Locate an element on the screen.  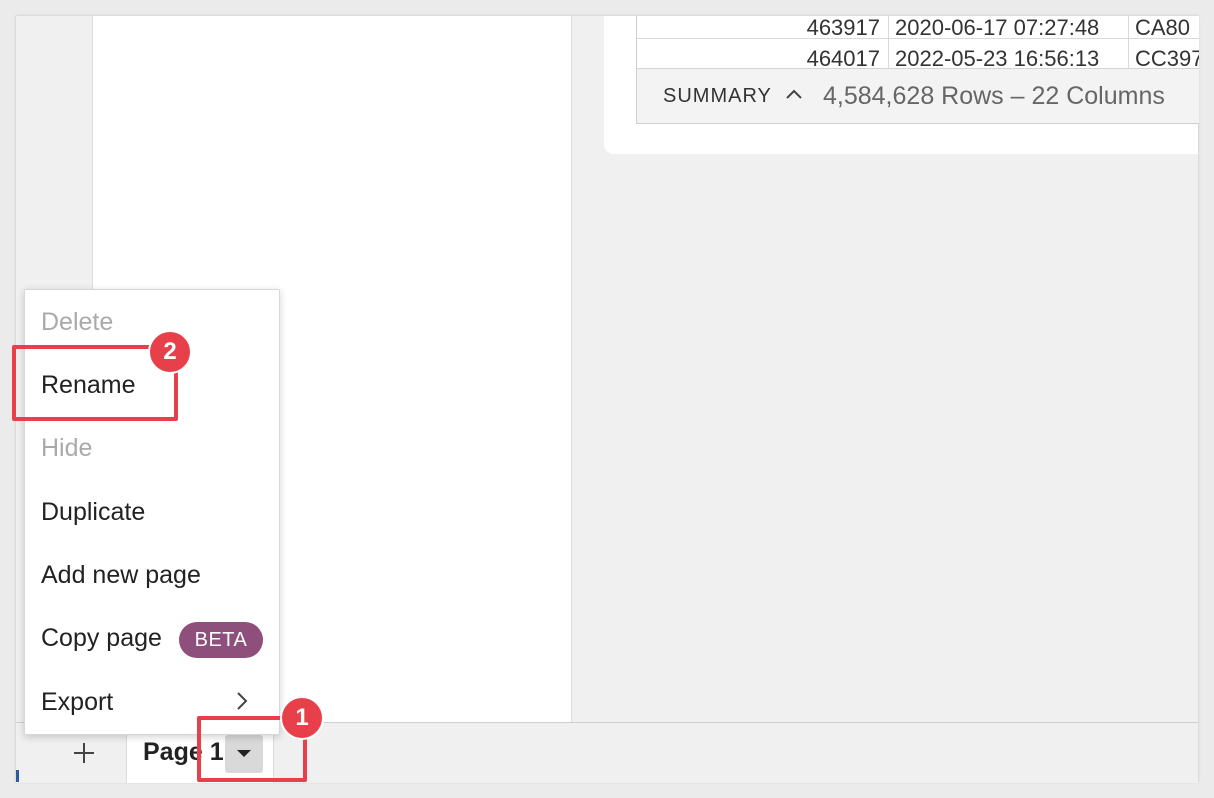
step-badge-2: 2 is located at coordinates (170, 352).